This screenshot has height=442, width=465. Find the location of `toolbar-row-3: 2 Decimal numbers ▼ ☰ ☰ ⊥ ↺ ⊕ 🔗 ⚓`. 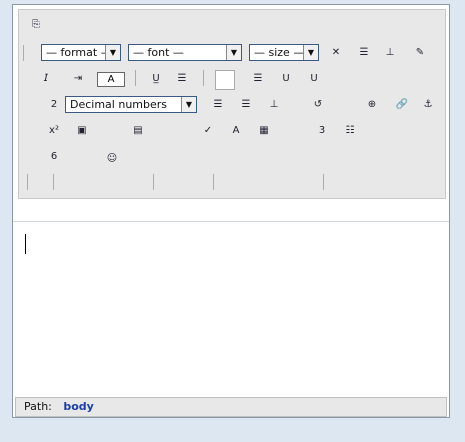

toolbar-row-3: 2 Decimal numbers ▼ ☰ ☰ ⊥ ↺ ⊕ 🔗 ⚓ is located at coordinates (233, 105).